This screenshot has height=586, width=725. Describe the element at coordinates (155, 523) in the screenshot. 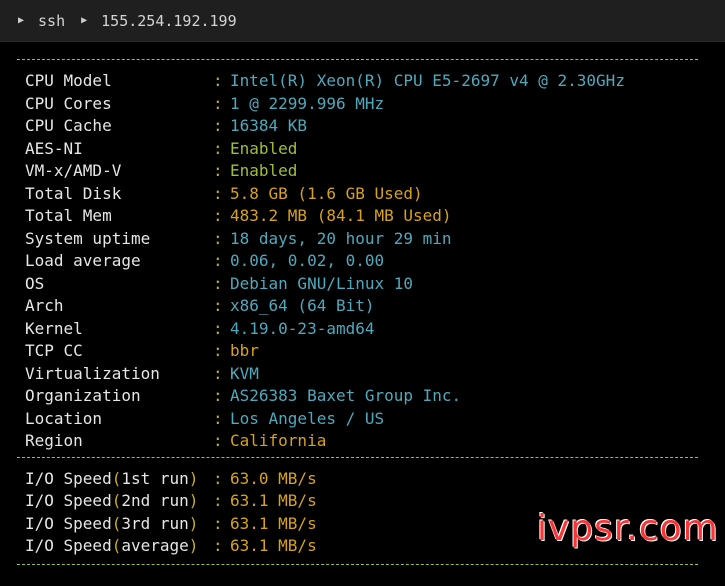

I see `io-speed-run: 3rd run` at that location.